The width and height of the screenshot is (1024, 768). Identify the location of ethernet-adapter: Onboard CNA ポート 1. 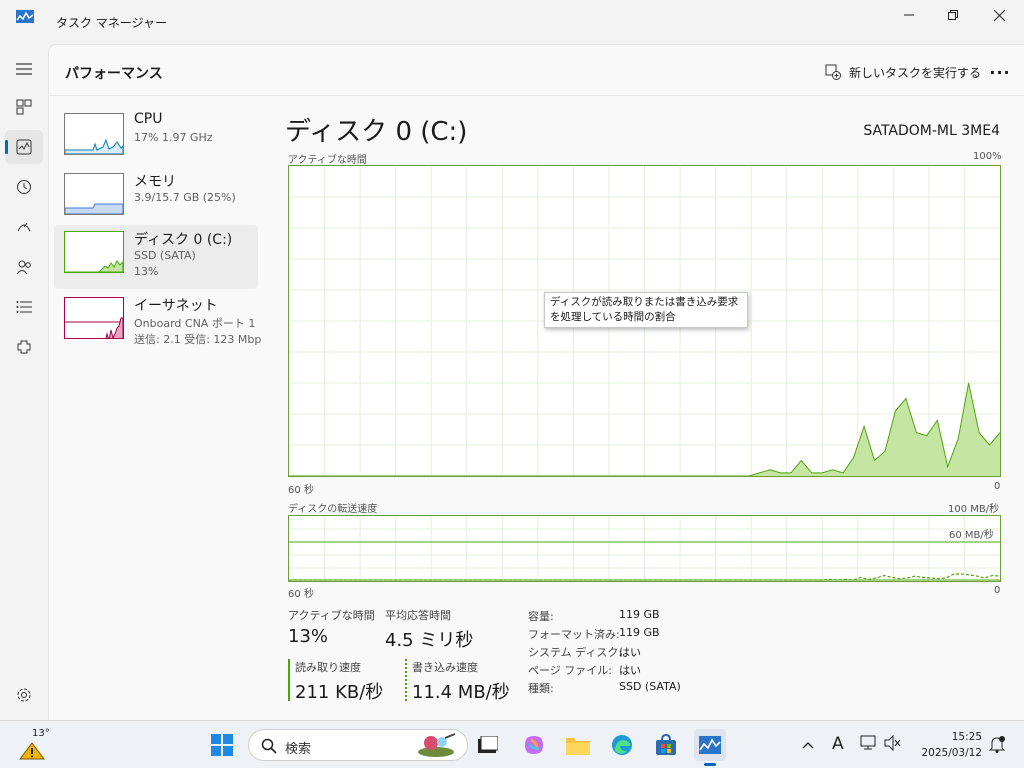
(195, 323).